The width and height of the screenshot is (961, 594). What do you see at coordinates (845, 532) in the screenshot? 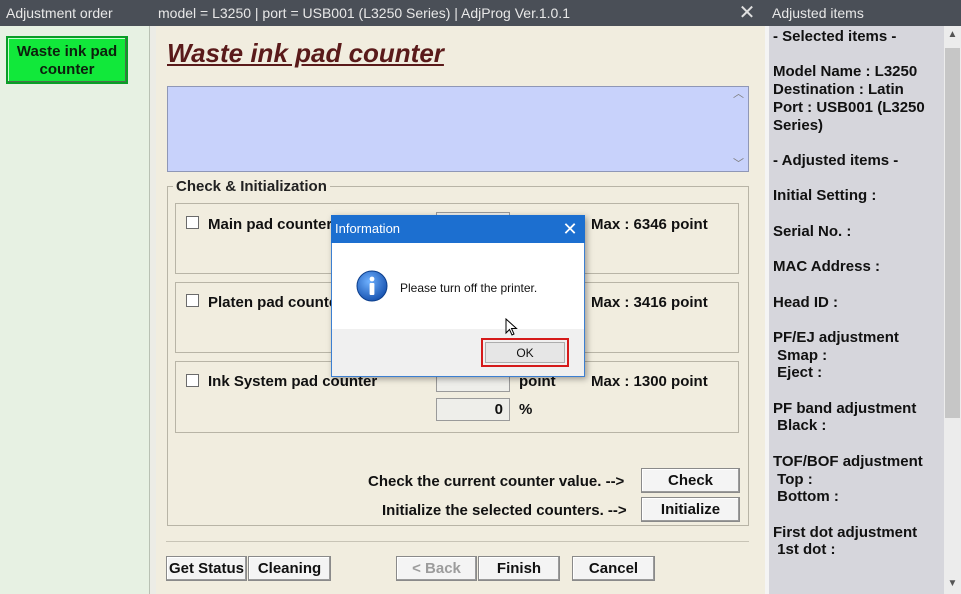
I see `adjusted-item-line: First dot adjustment` at bounding box center [845, 532].